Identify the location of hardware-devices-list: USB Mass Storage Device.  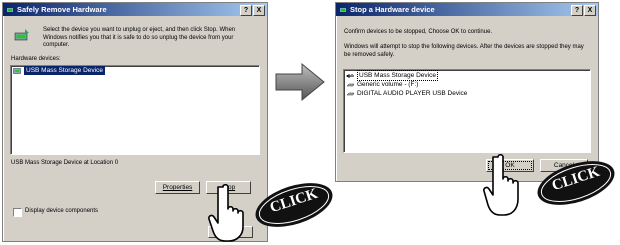
(135, 110).